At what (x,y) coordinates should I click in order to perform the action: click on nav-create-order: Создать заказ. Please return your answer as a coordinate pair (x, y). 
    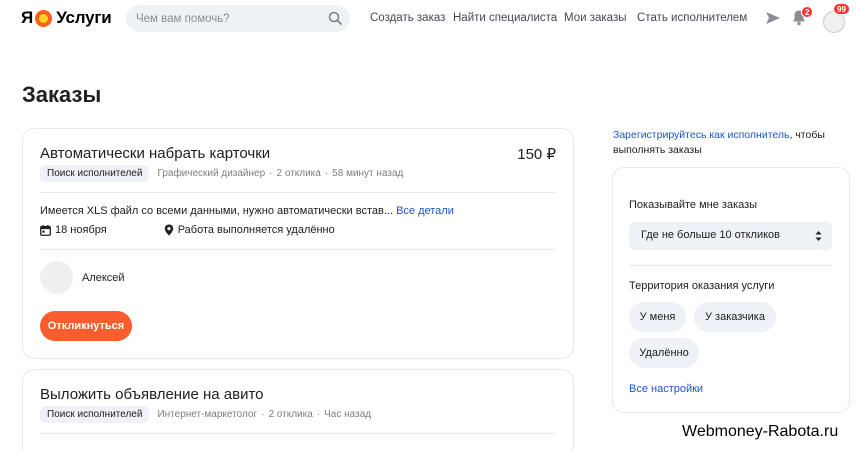
    Looking at the image, I should click on (407, 18).